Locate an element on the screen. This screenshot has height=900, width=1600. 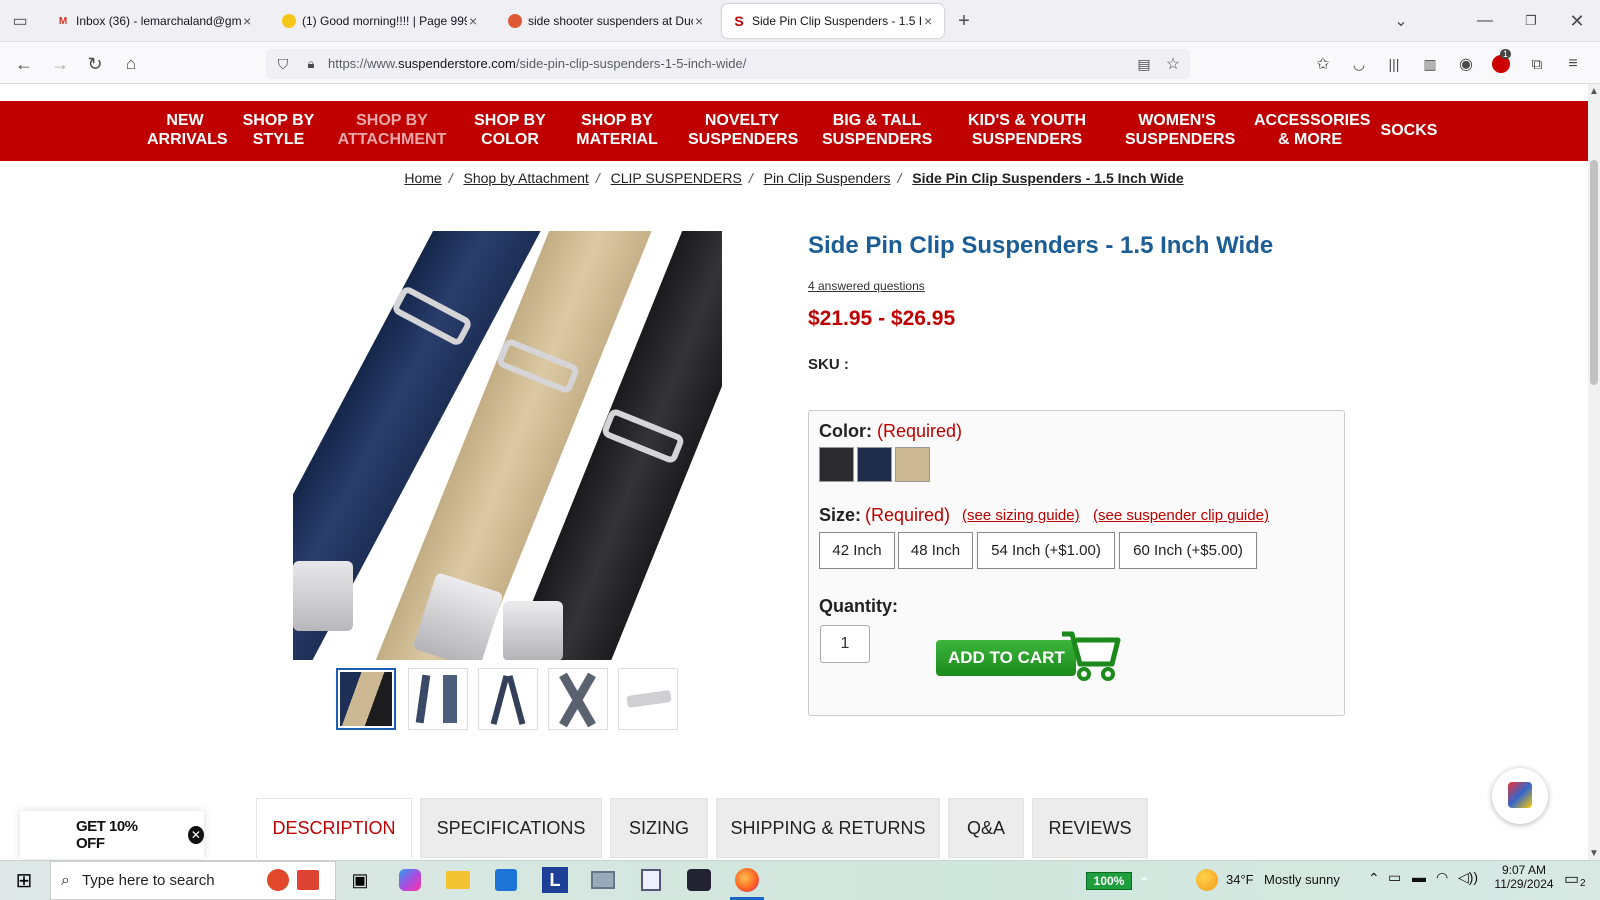
save-to-pocket-star-icon: ✩ is located at coordinates (1323, 64).